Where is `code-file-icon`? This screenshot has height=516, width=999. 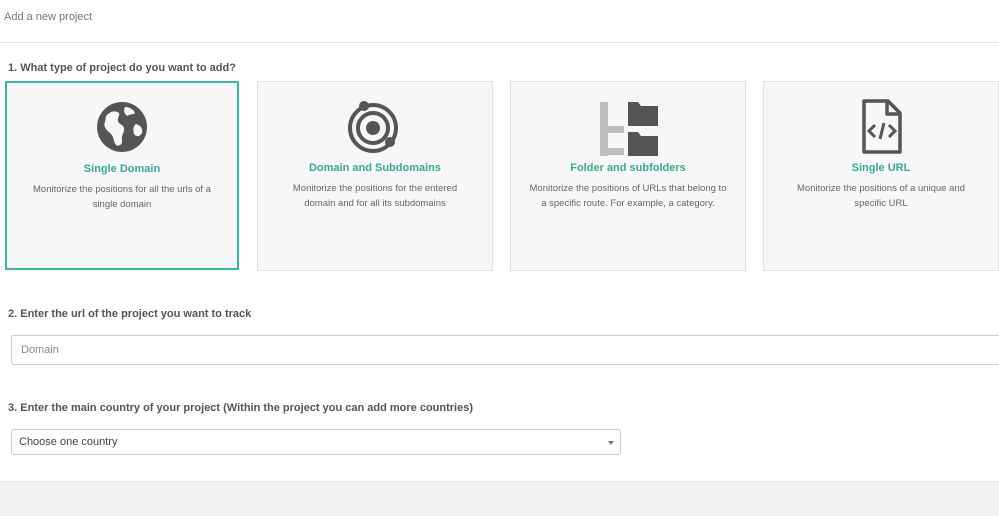 code-file-icon is located at coordinates (882, 126).